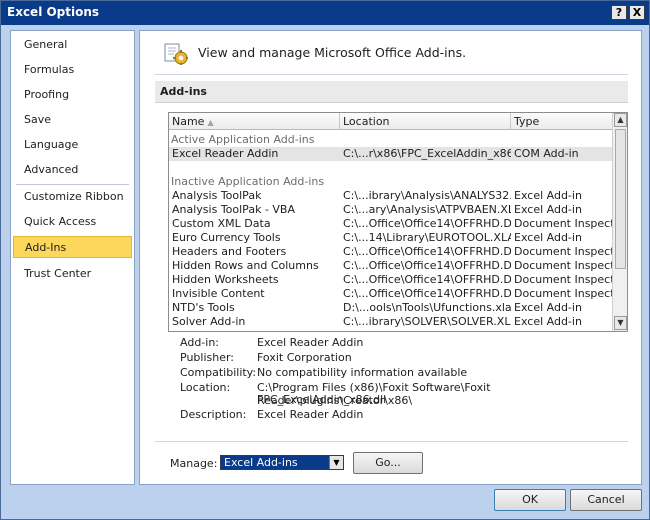 The width and height of the screenshot is (650, 520). What do you see at coordinates (188, 121) in the screenshot?
I see `column-name-label: Name` at bounding box center [188, 121].